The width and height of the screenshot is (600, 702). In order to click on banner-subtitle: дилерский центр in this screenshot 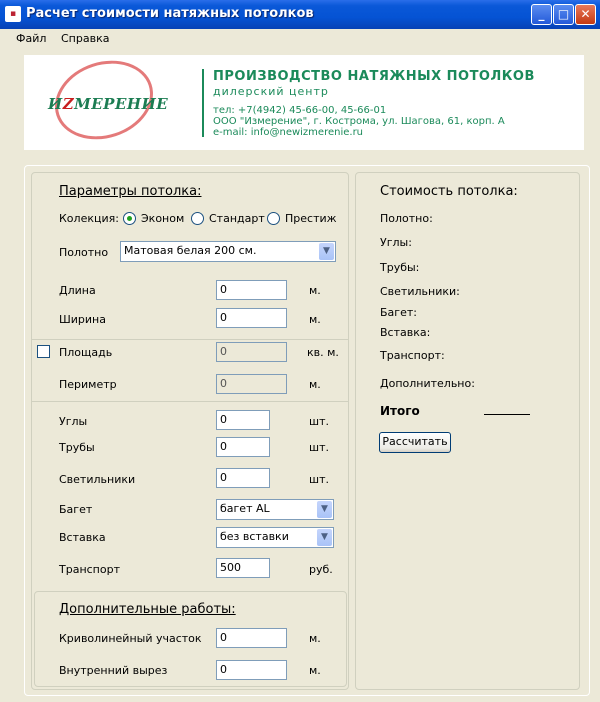, I will do `click(271, 91)`.